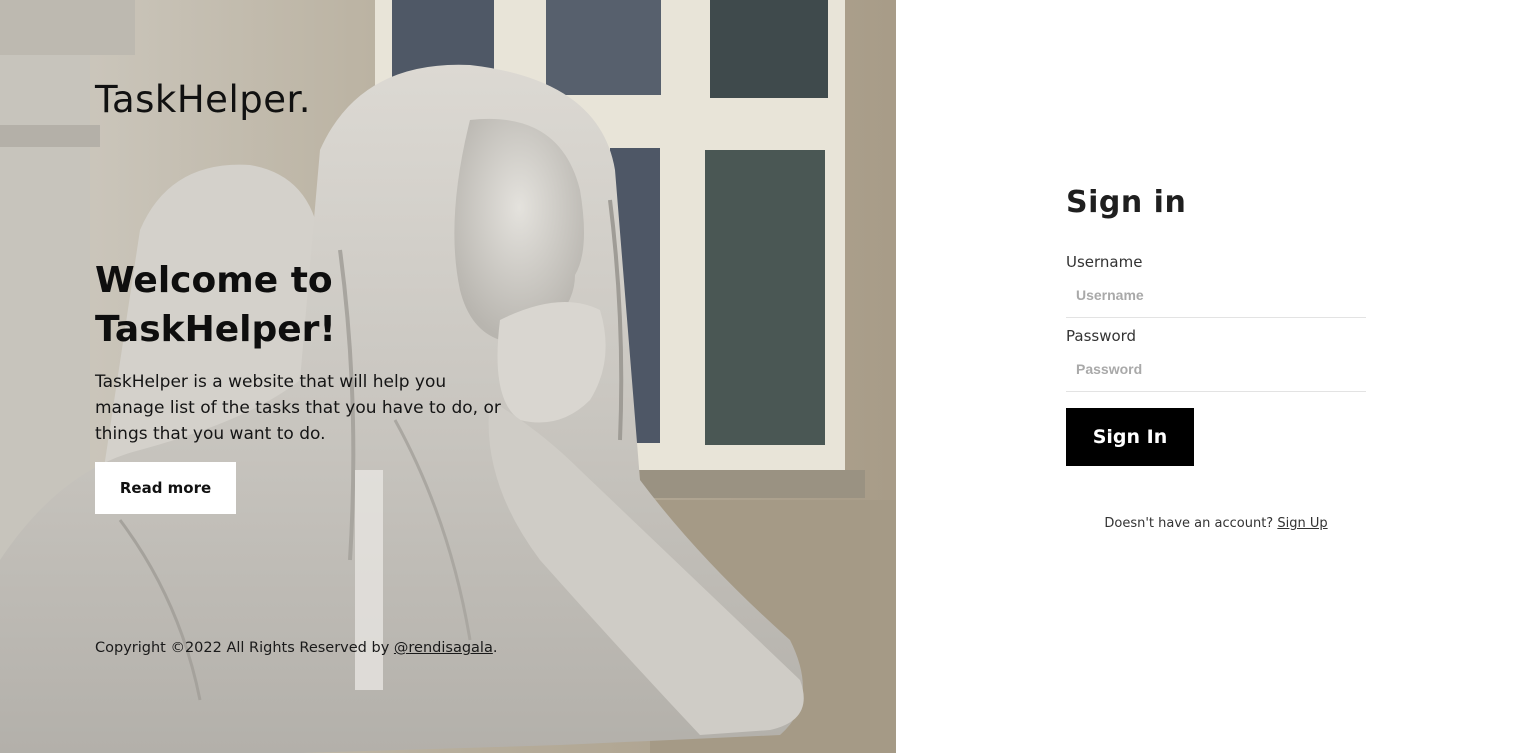  What do you see at coordinates (1216, 369) in the screenshot?
I see `password-input` at bounding box center [1216, 369].